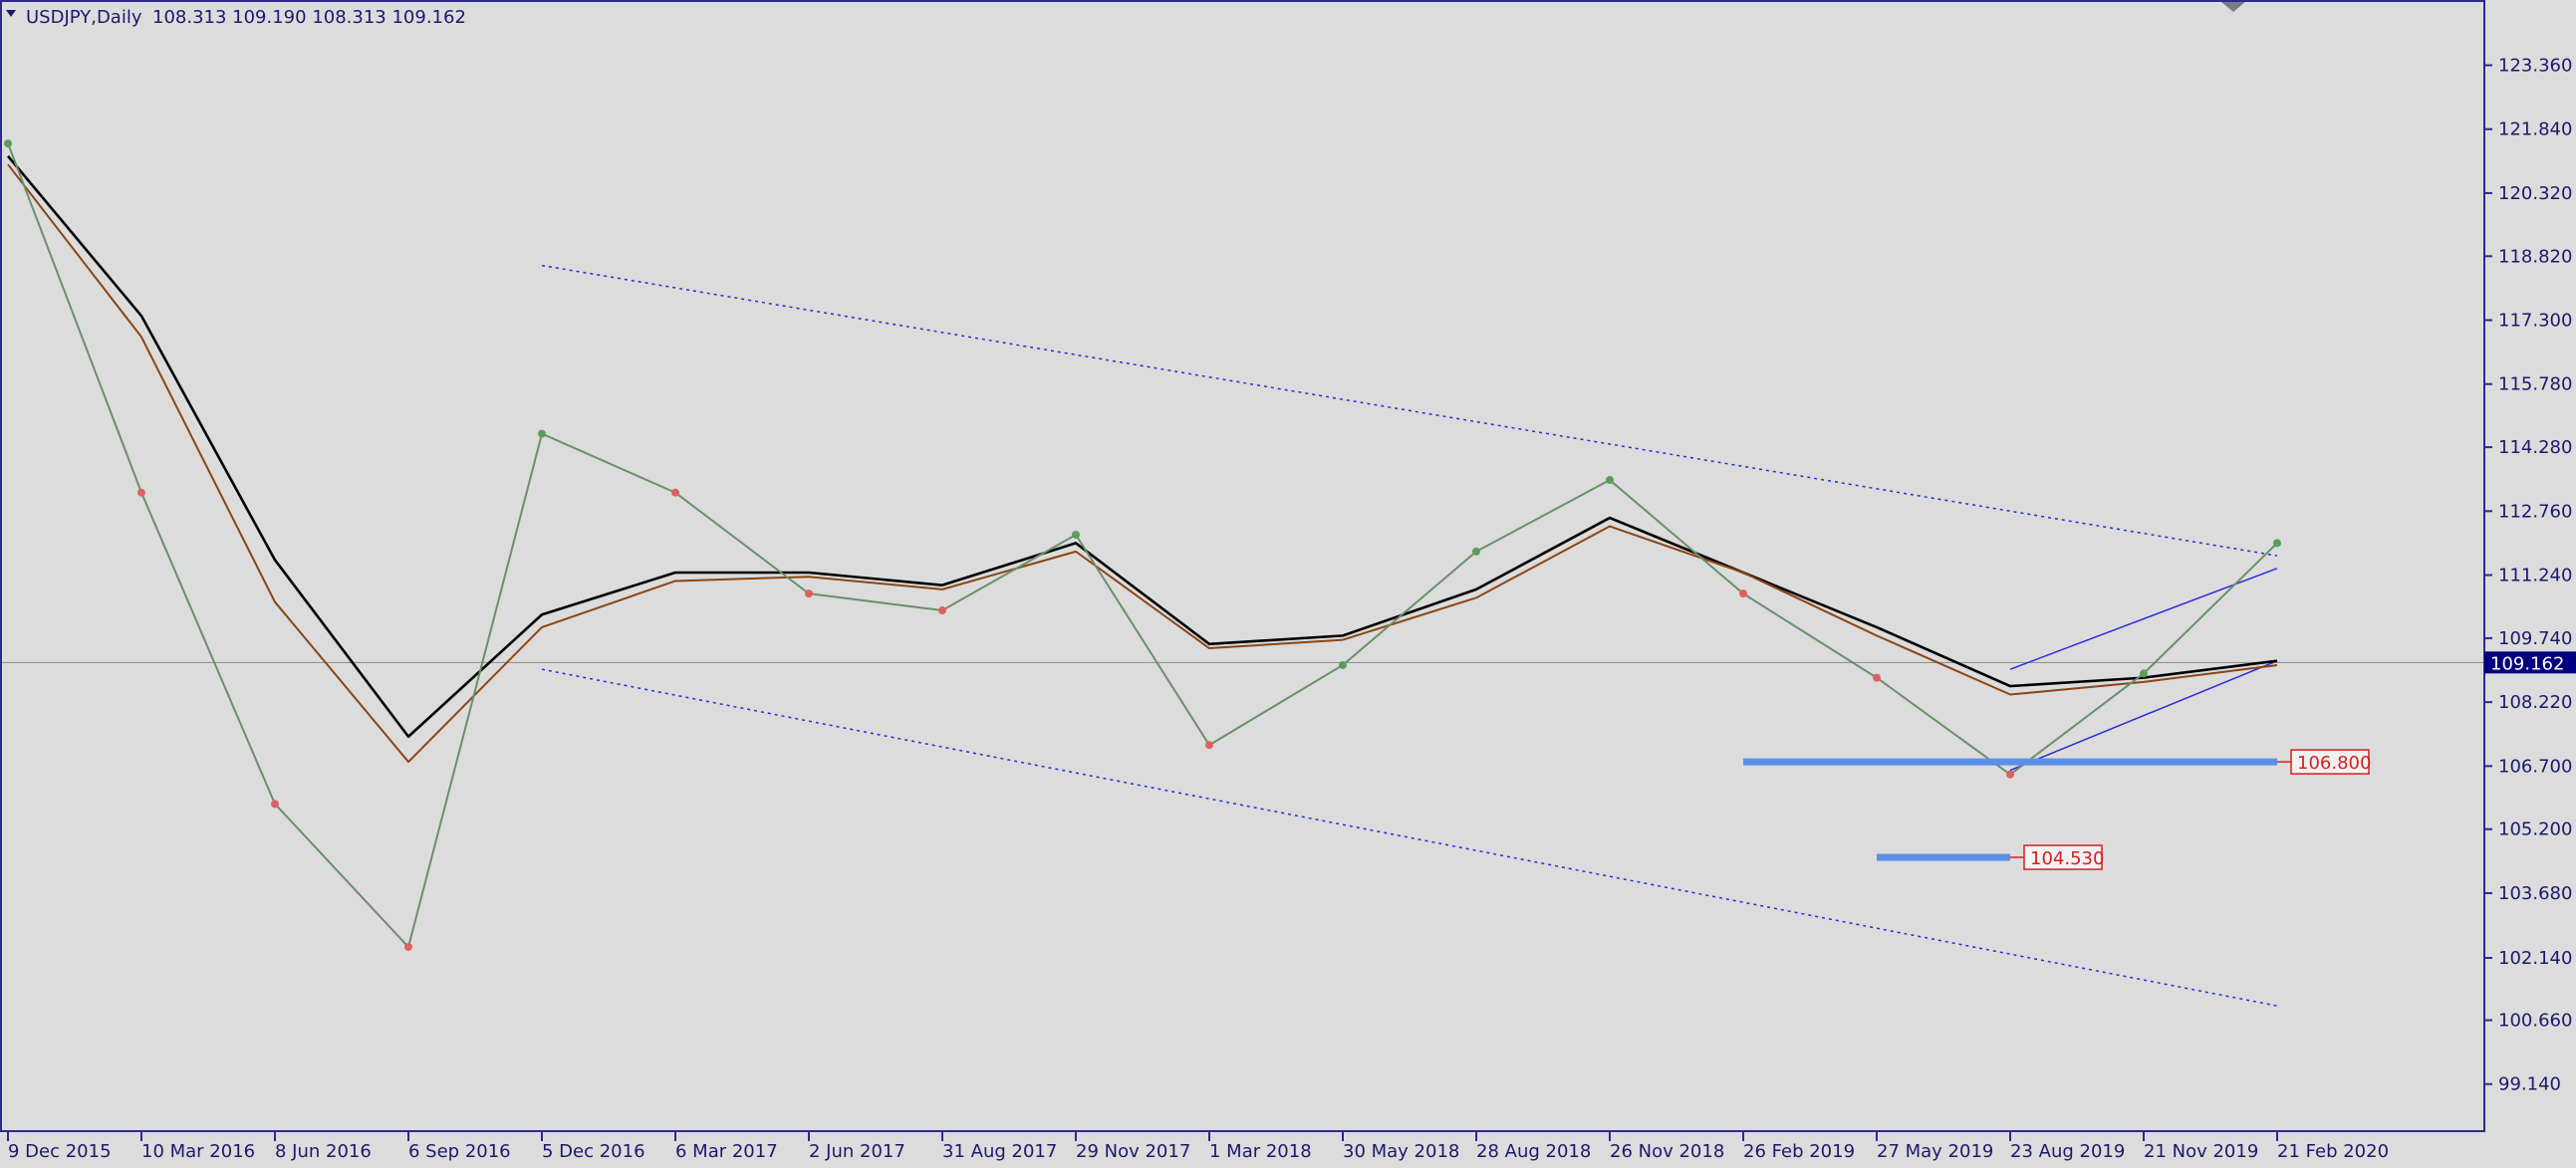 The width and height of the screenshot is (2576, 1168). I want to click on y-tick-label-11: 106.700, so click(2535, 767).